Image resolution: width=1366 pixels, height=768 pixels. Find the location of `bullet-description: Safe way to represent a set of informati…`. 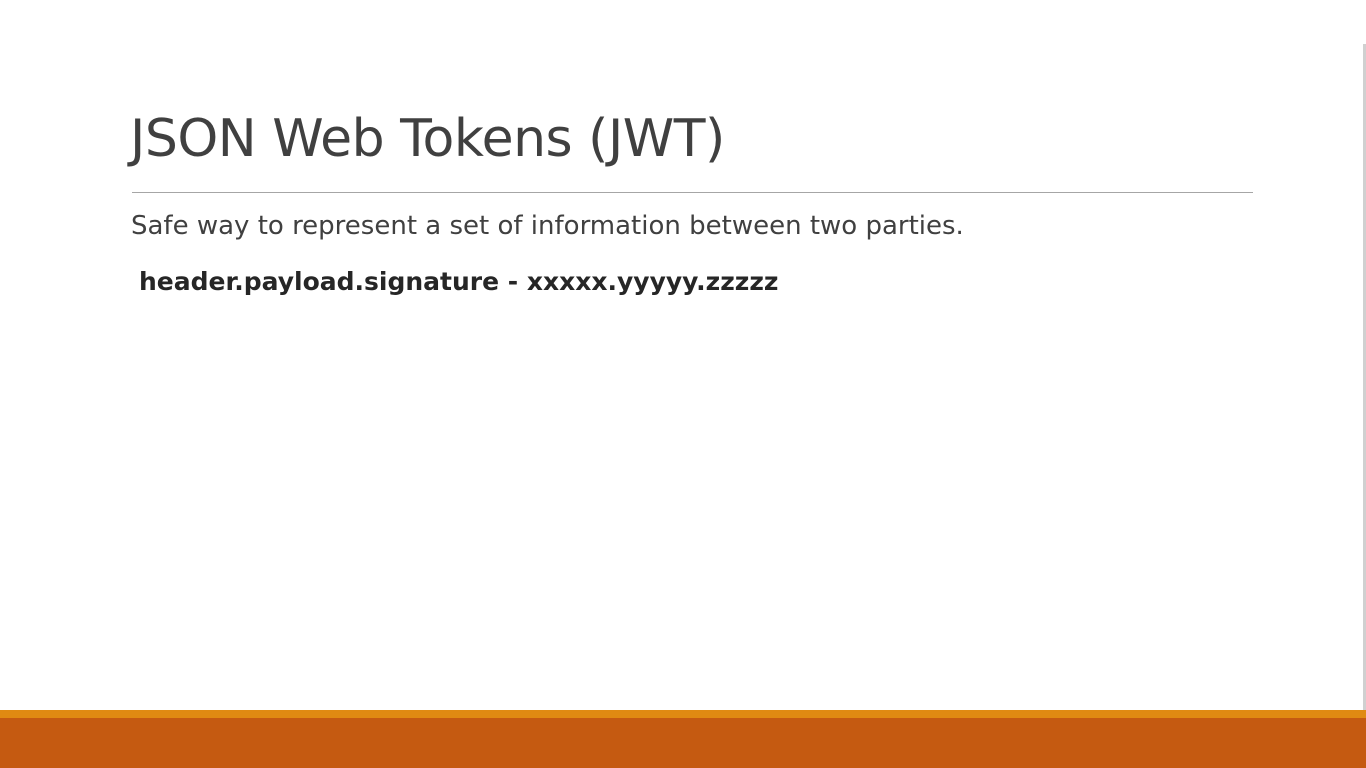

bullet-description: Safe way to represent a set of informati… is located at coordinates (547, 226).